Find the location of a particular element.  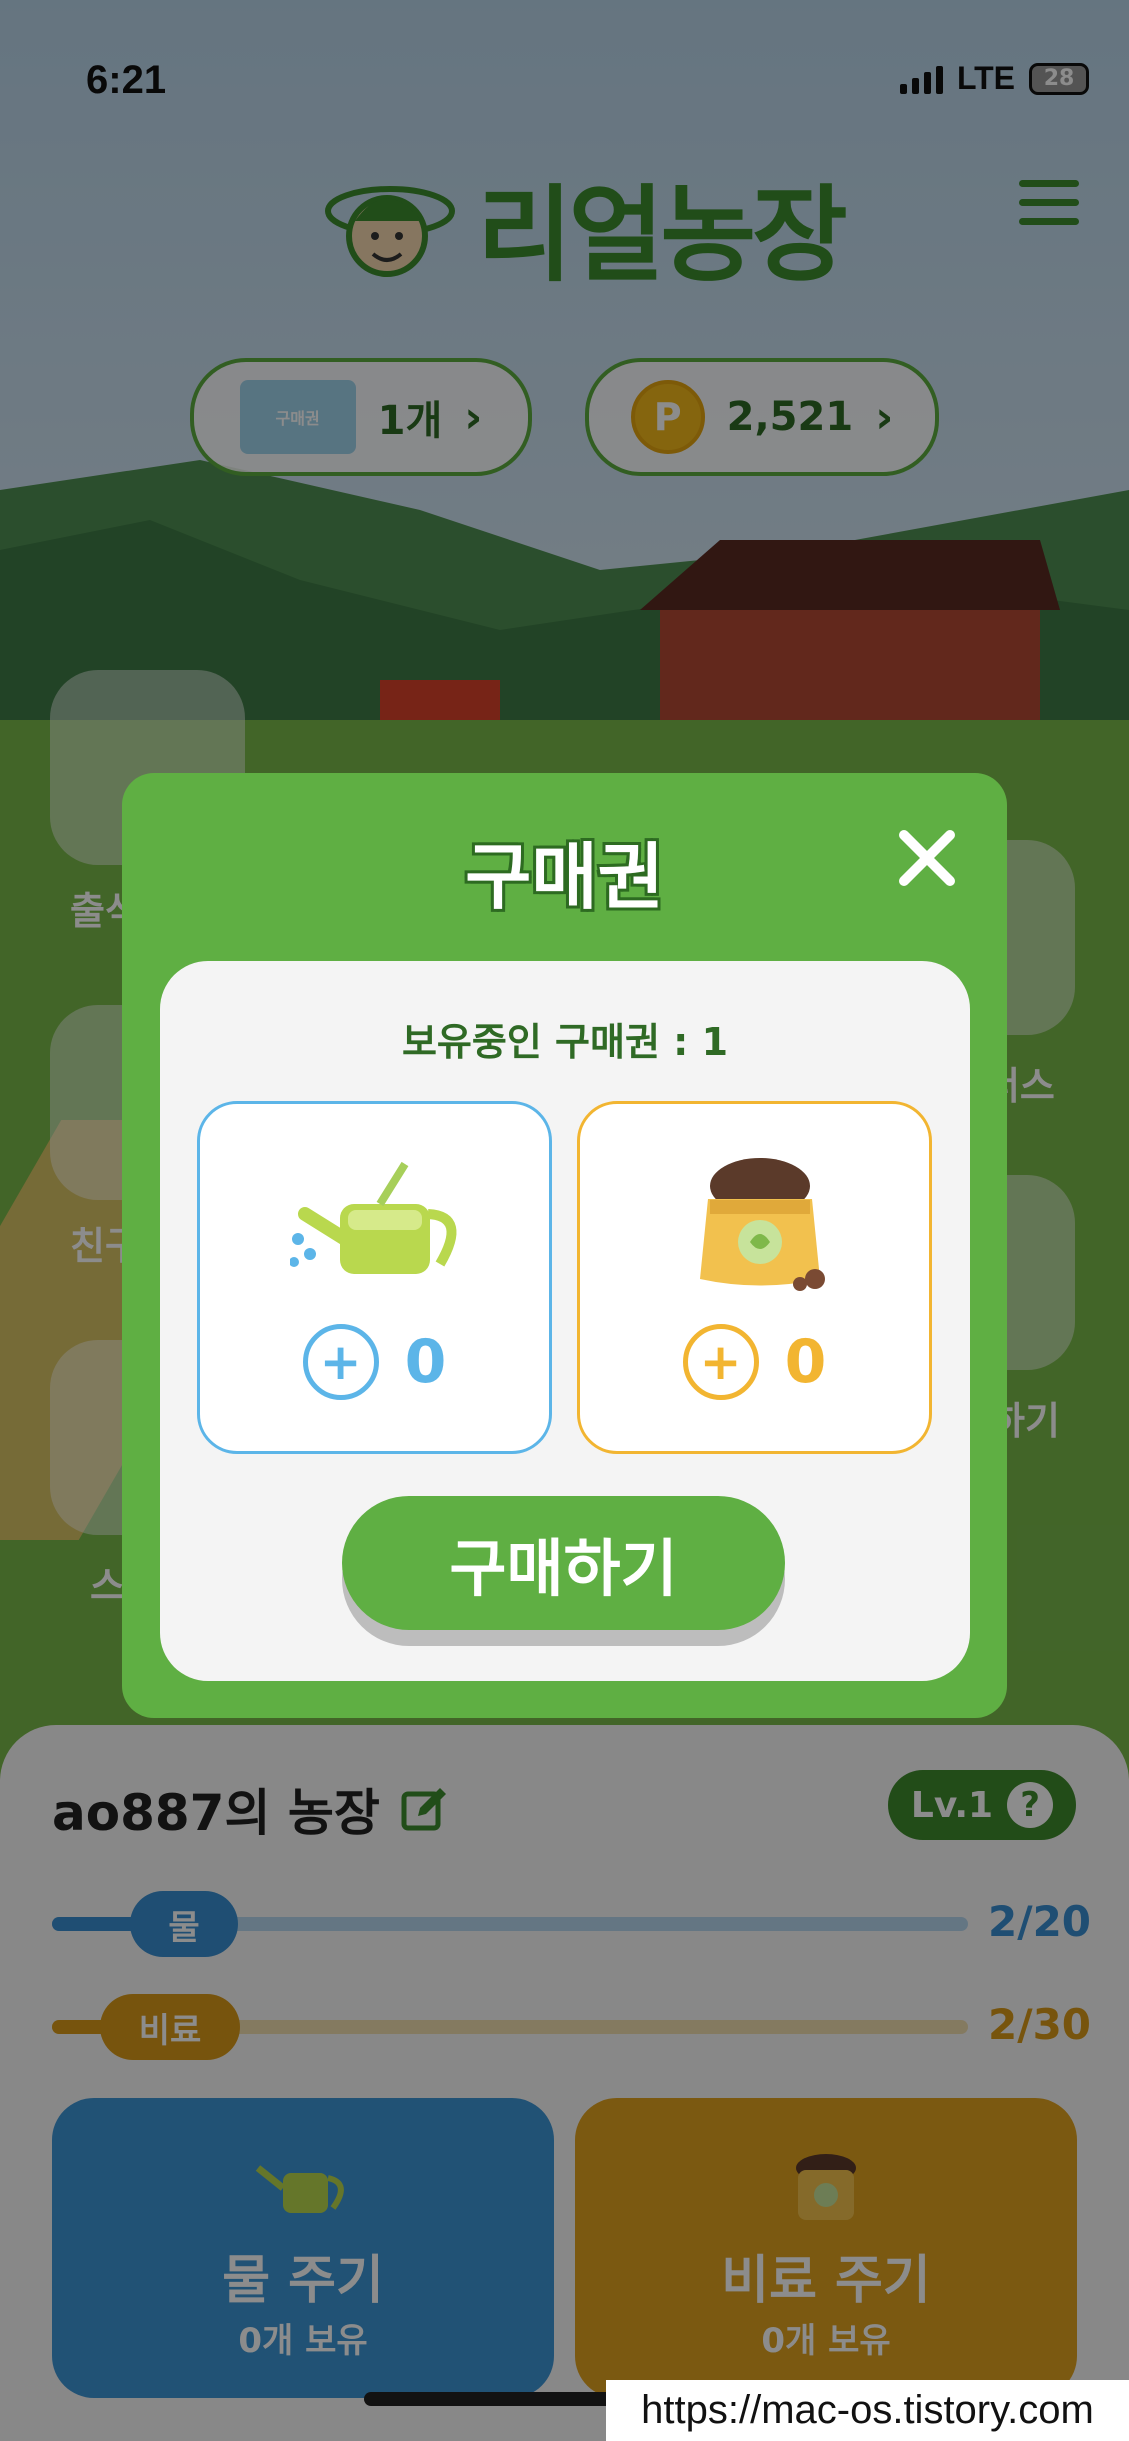

fertilizer-qty: 0 is located at coordinates (805, 1362).